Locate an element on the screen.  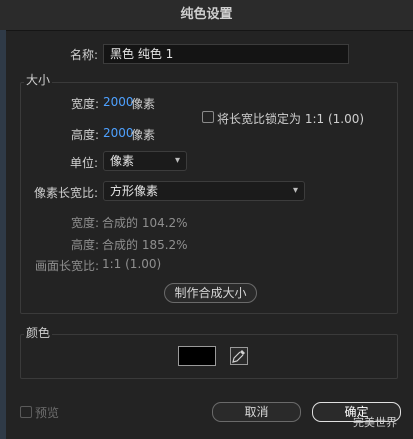
preview-checkbox is located at coordinates (26, 412).